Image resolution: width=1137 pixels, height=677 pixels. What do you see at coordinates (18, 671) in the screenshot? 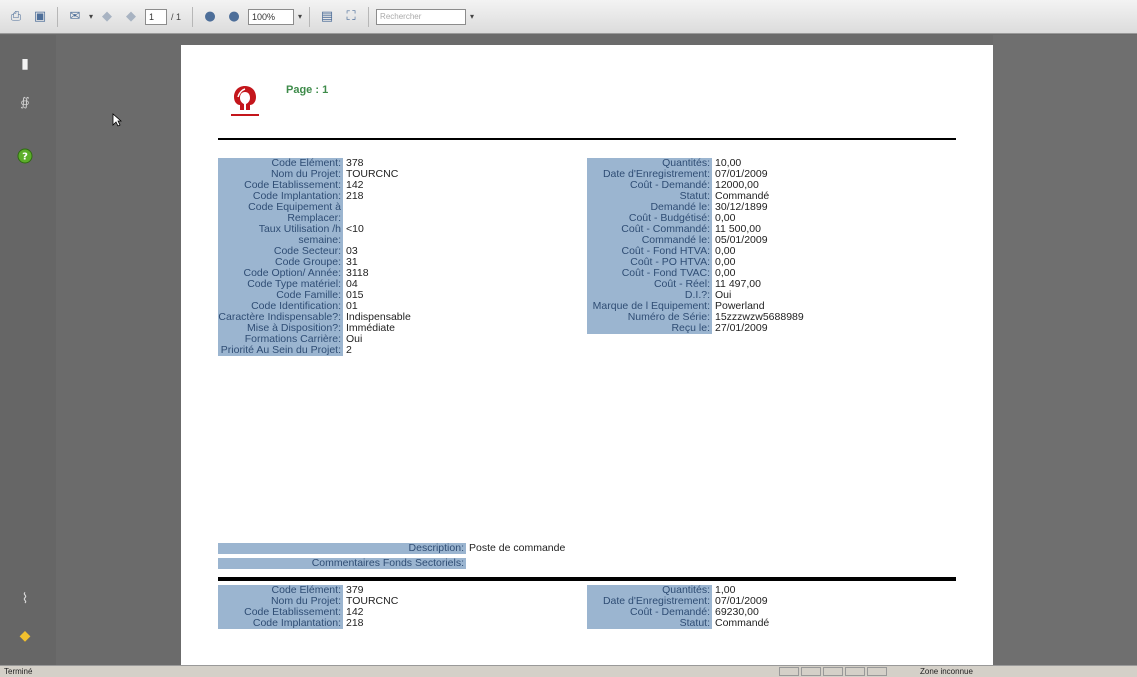
I see `status-text: Terminé` at bounding box center [18, 671].